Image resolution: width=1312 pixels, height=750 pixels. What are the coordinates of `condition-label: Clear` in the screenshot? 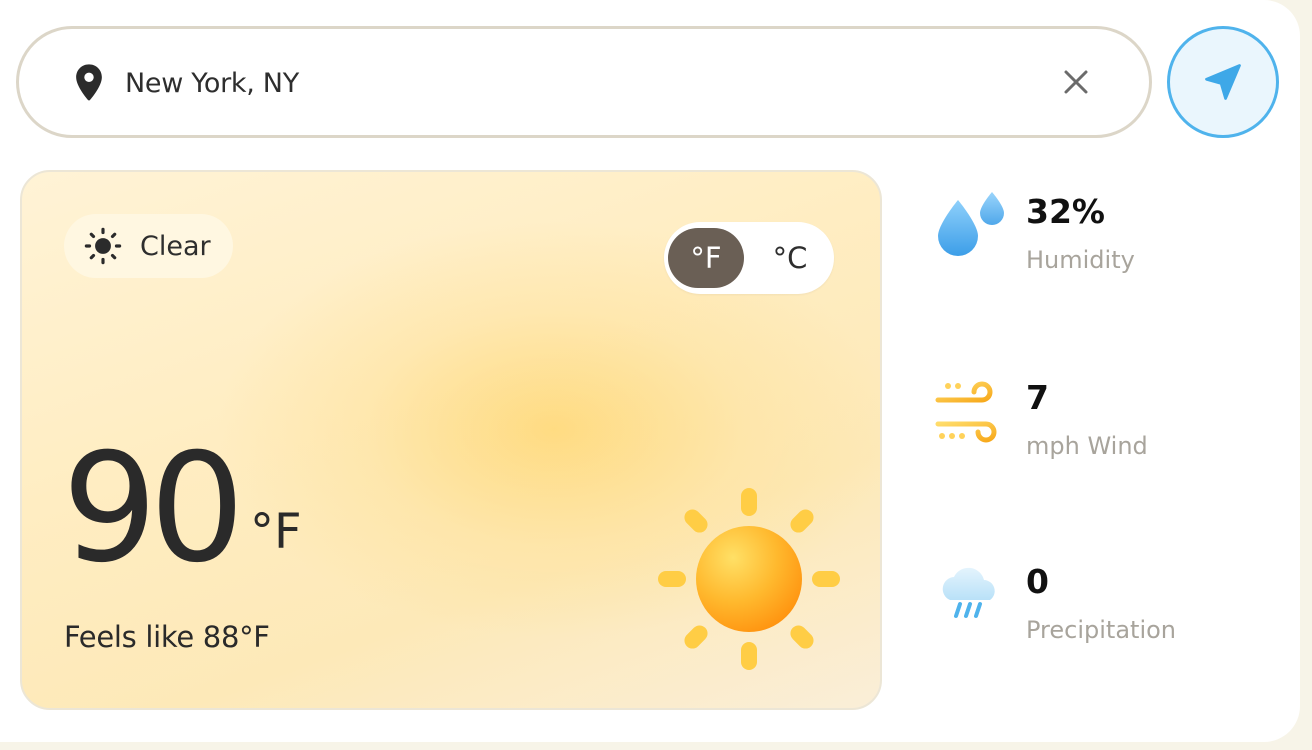 It's located at (175, 246).